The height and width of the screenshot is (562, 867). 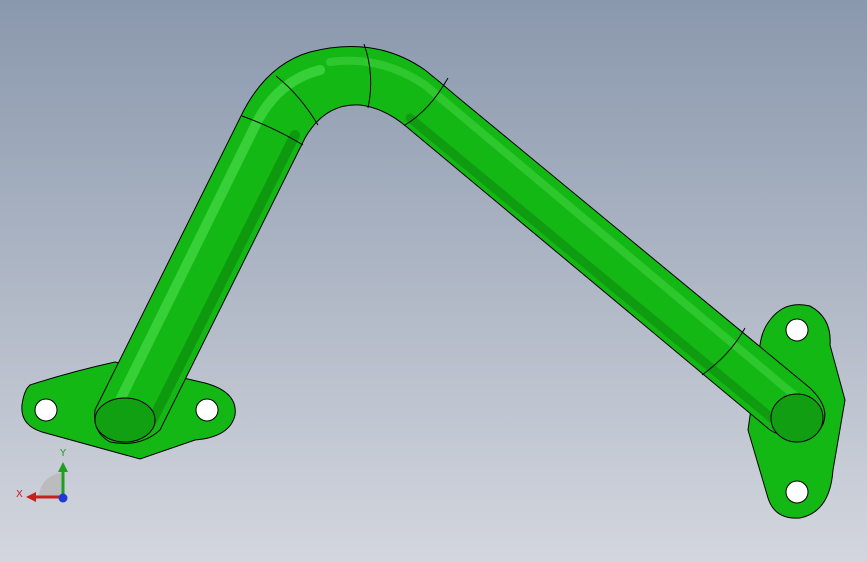 I want to click on y-axis-label: Y, so click(x=63, y=453).